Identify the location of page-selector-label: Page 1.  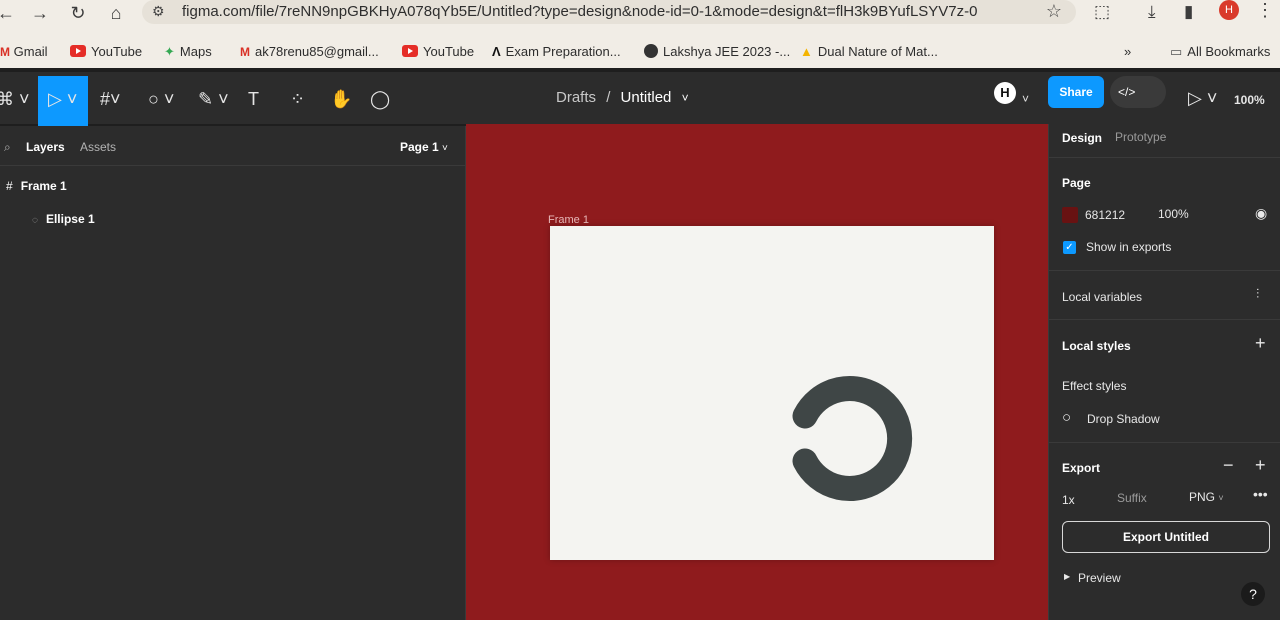
(419, 147).